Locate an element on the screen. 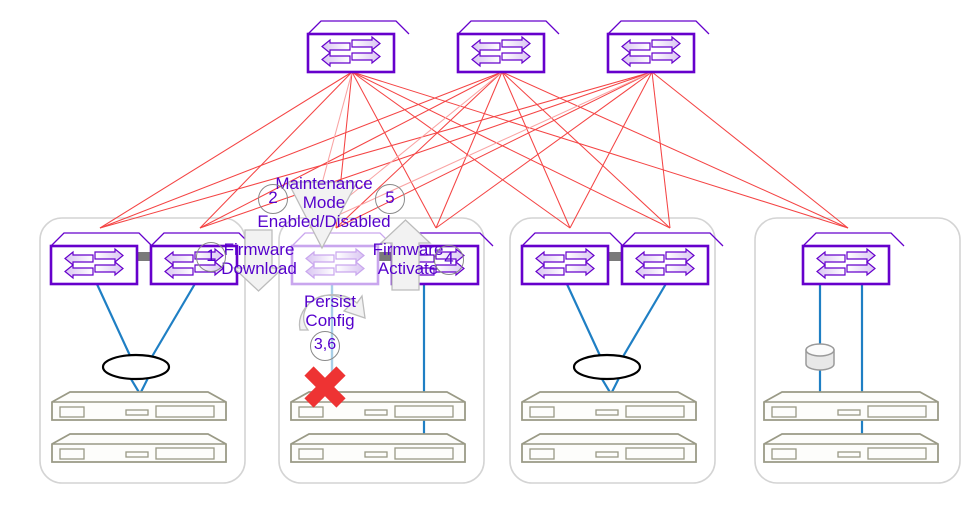  firmware-download-line2: Download is located at coordinates (259, 268).